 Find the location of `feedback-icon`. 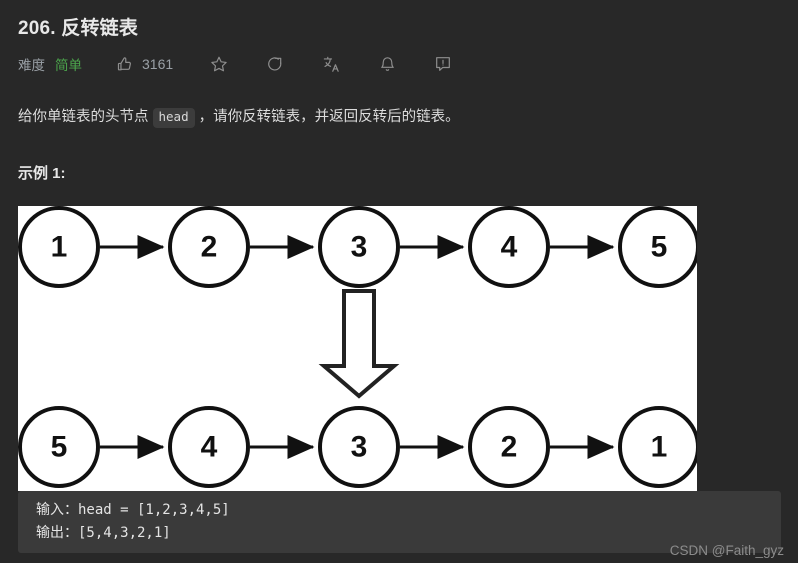

feedback-icon is located at coordinates (443, 64).